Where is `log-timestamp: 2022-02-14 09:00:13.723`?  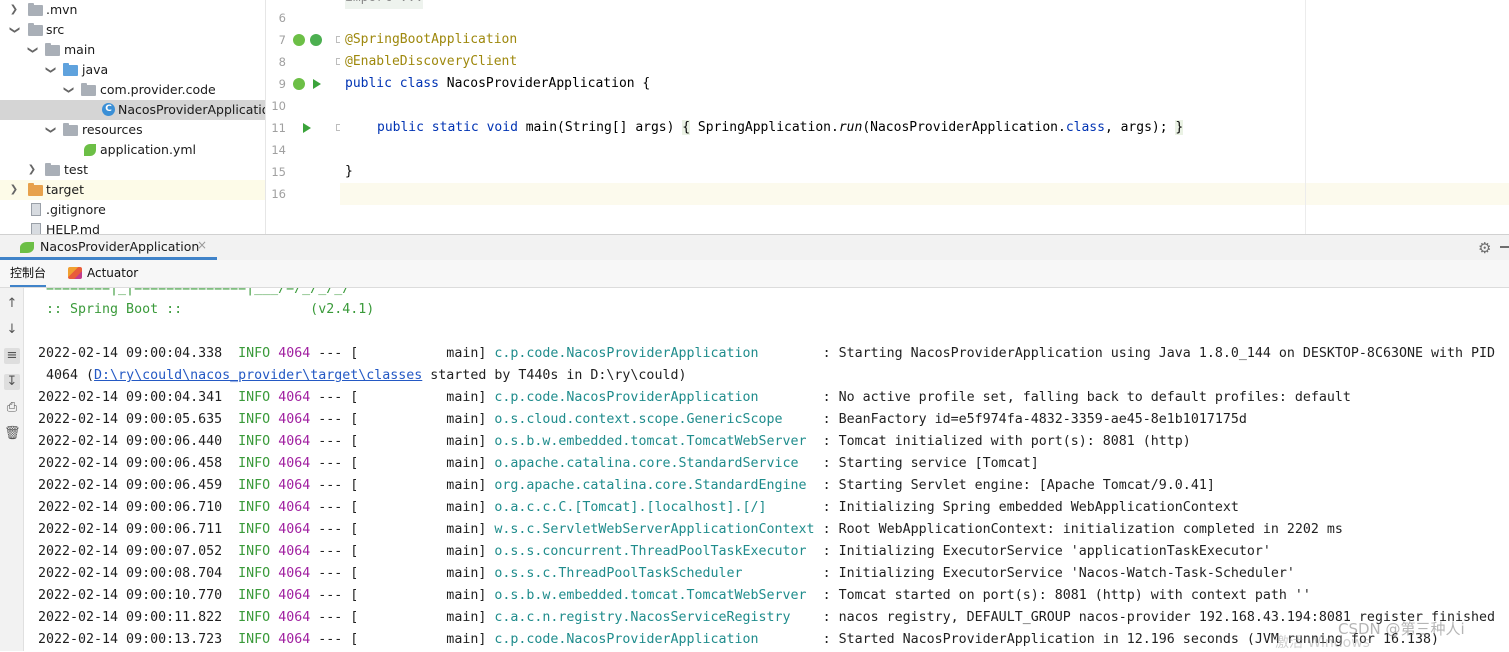 log-timestamp: 2022-02-14 09:00:13.723 is located at coordinates (130, 639).